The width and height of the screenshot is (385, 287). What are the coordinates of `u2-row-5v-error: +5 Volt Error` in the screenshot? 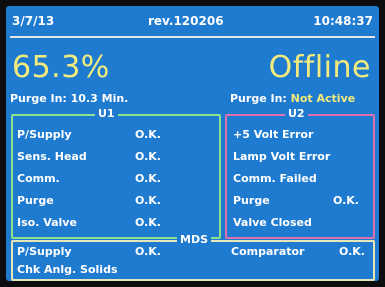 It's located at (301, 135).